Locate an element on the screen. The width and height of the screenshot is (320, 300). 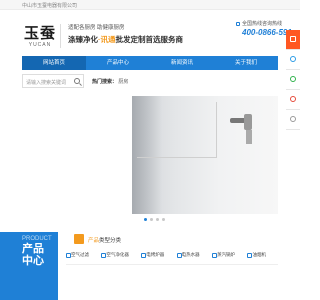
product-center-panel: PRODUCT 产品中心 is located at coordinates (29, 266).